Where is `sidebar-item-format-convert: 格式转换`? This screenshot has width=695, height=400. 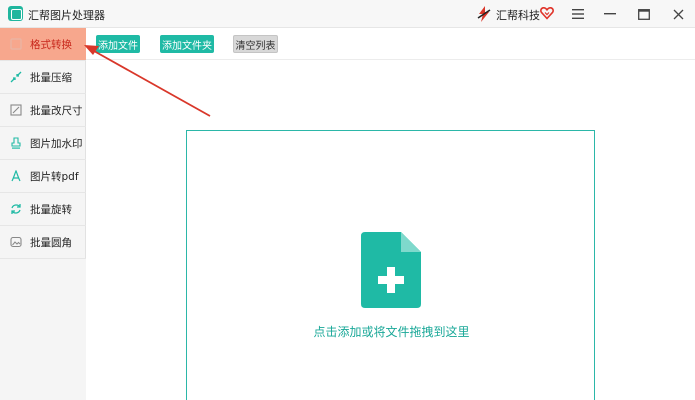 sidebar-item-format-convert: 格式转换 is located at coordinates (43, 44).